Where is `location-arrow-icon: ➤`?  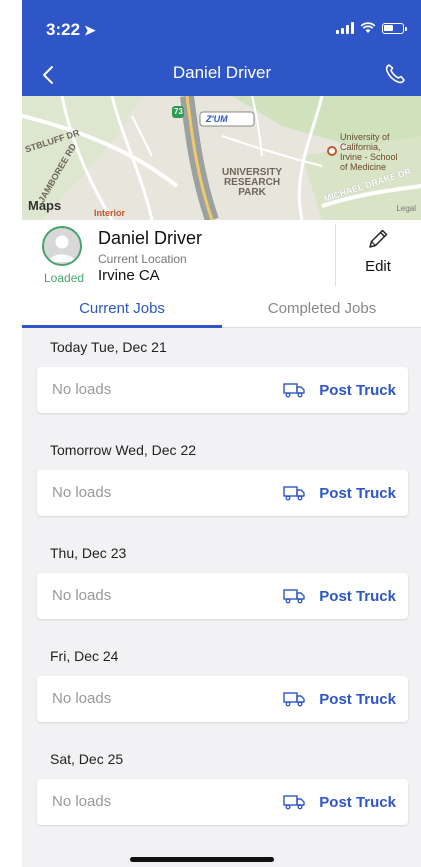
location-arrow-icon: ➤ is located at coordinates (90, 30).